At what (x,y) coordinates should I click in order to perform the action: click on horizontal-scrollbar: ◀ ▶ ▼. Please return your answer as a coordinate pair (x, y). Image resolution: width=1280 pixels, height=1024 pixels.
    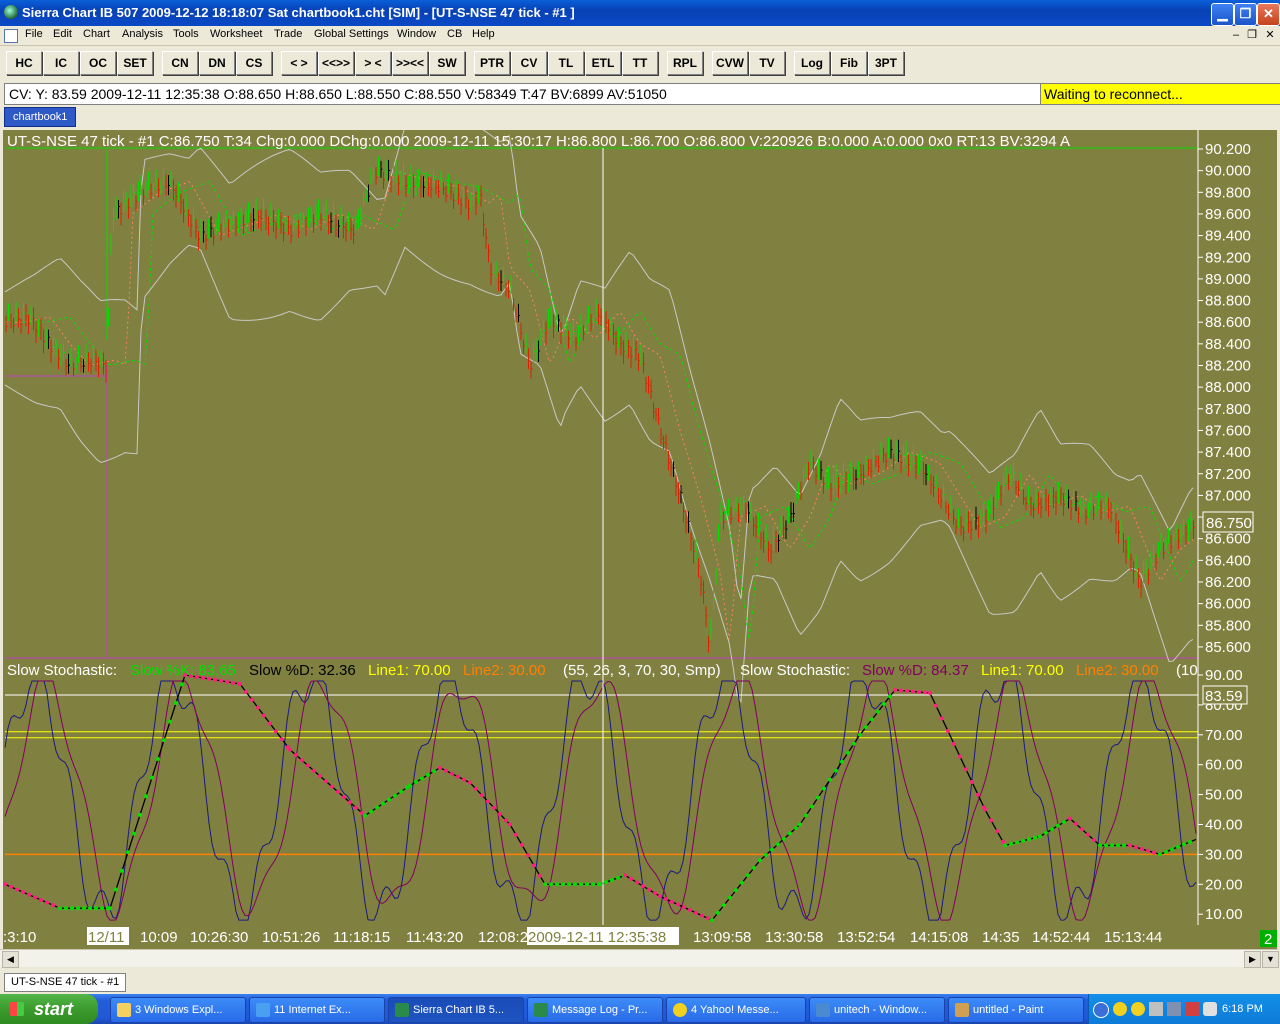
    Looking at the image, I should click on (639, 958).